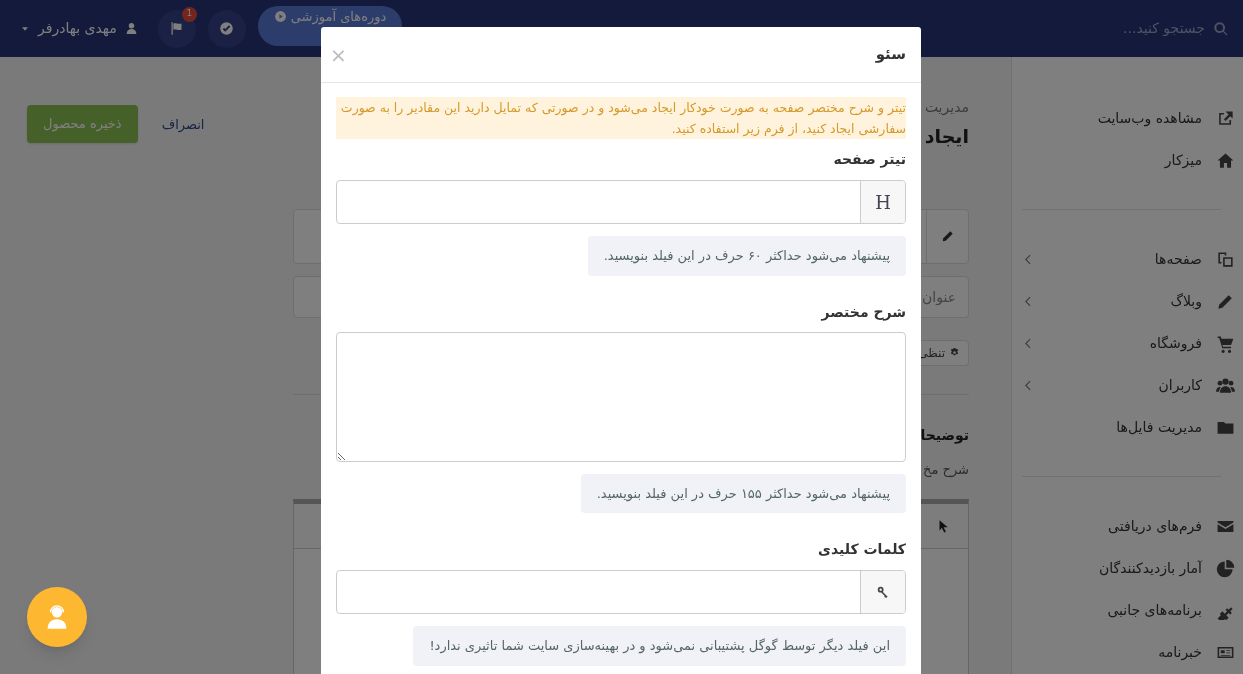 The width and height of the screenshot is (1243, 674). What do you see at coordinates (743, 493) in the screenshot?
I see `help-text: پیشنهاد می‌شود حداکثر ۱۵۵ حرف در این فیلد بنویسید.` at bounding box center [743, 493].